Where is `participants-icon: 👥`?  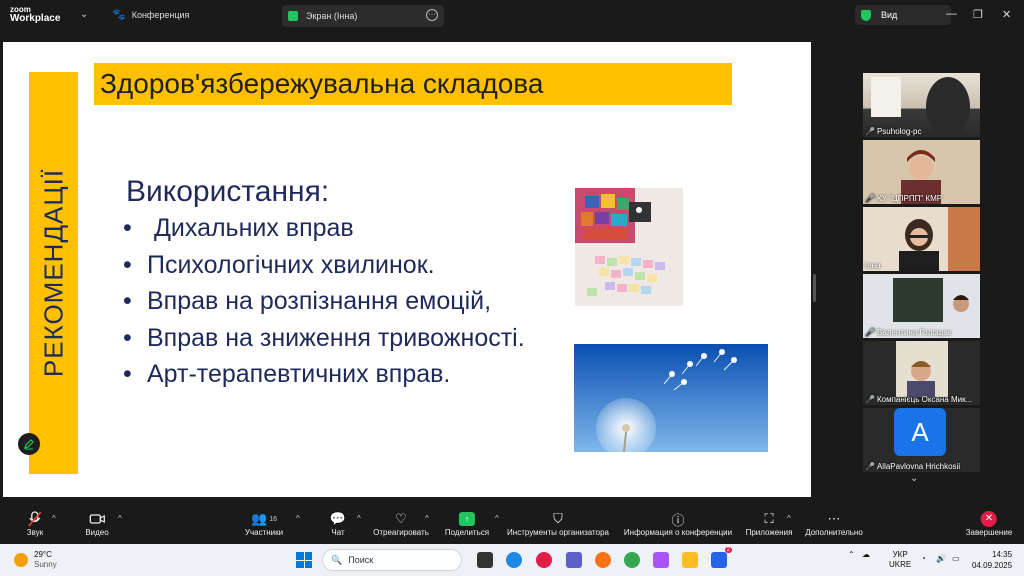 participants-icon: 👥 is located at coordinates (259, 518).